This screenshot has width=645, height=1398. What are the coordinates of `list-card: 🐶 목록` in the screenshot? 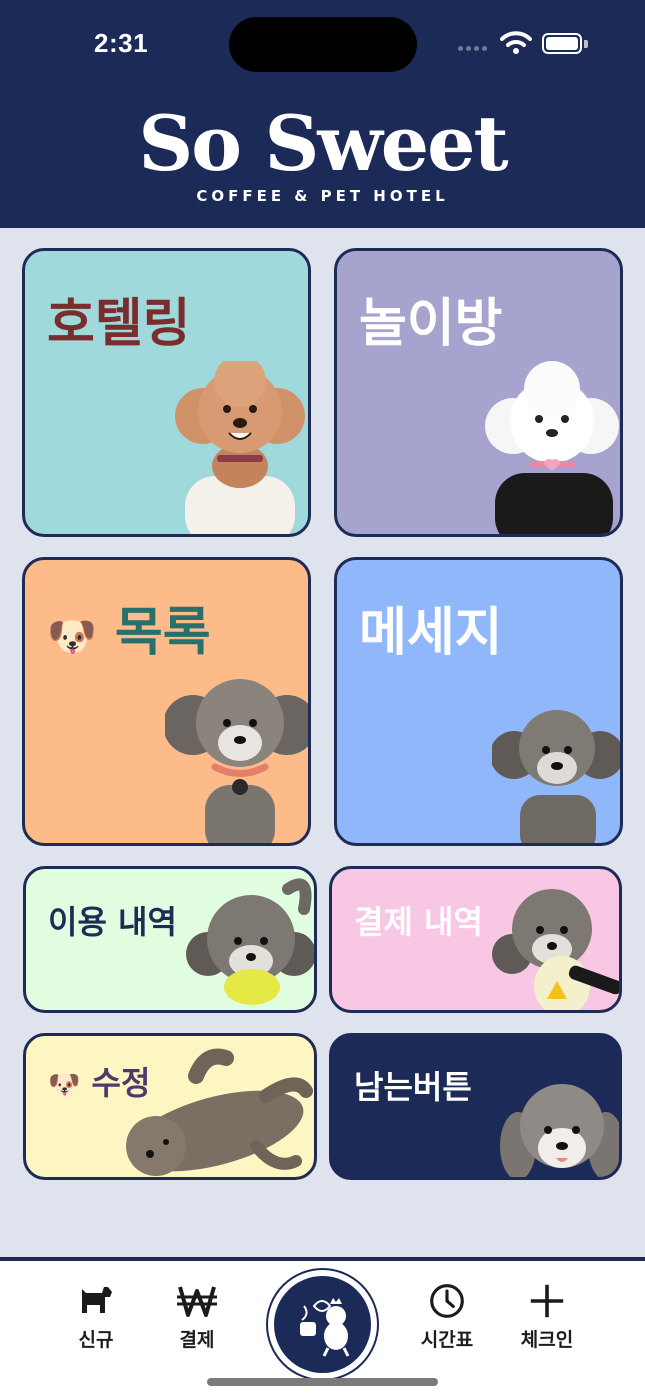 It's located at (166, 701).